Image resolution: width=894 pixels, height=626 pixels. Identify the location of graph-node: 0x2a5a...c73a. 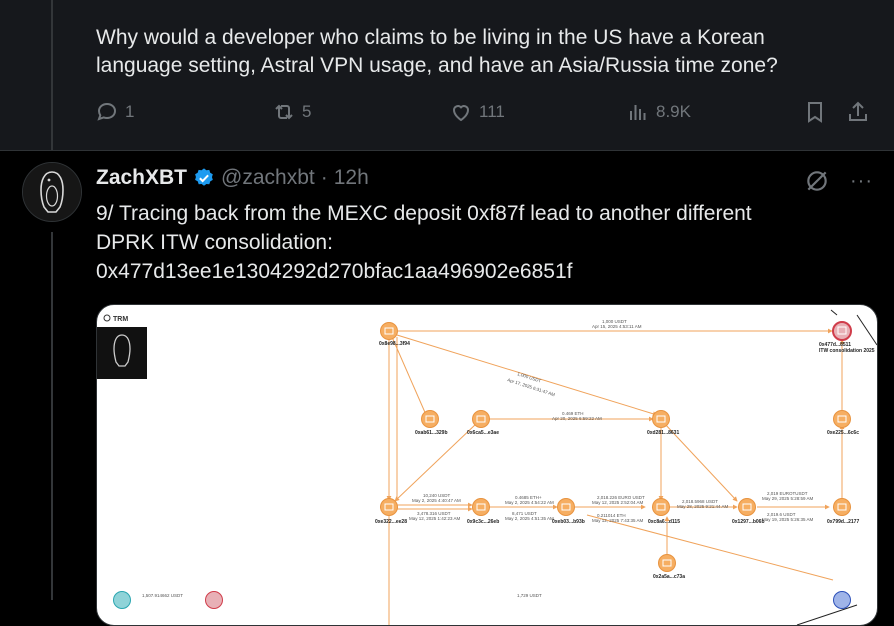
(669, 567).